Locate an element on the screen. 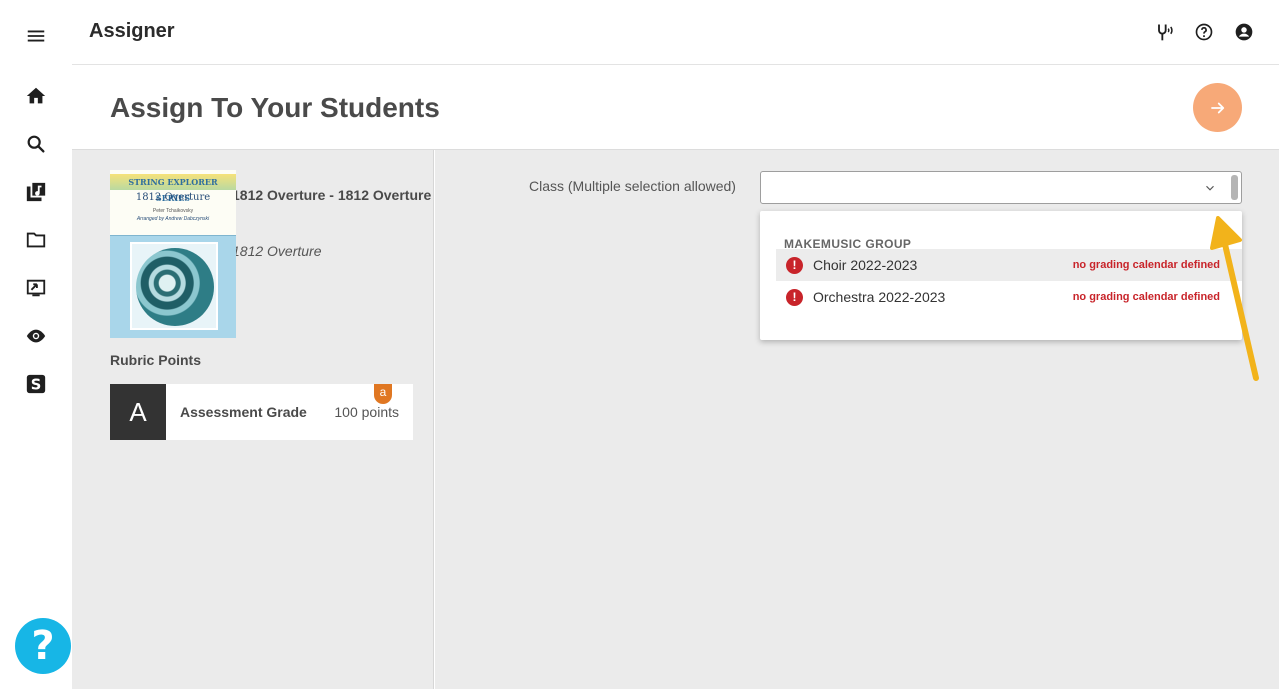 Image resolution: width=1279 pixels, height=689 pixels. page-title: Assign To Your Students is located at coordinates (275, 107).